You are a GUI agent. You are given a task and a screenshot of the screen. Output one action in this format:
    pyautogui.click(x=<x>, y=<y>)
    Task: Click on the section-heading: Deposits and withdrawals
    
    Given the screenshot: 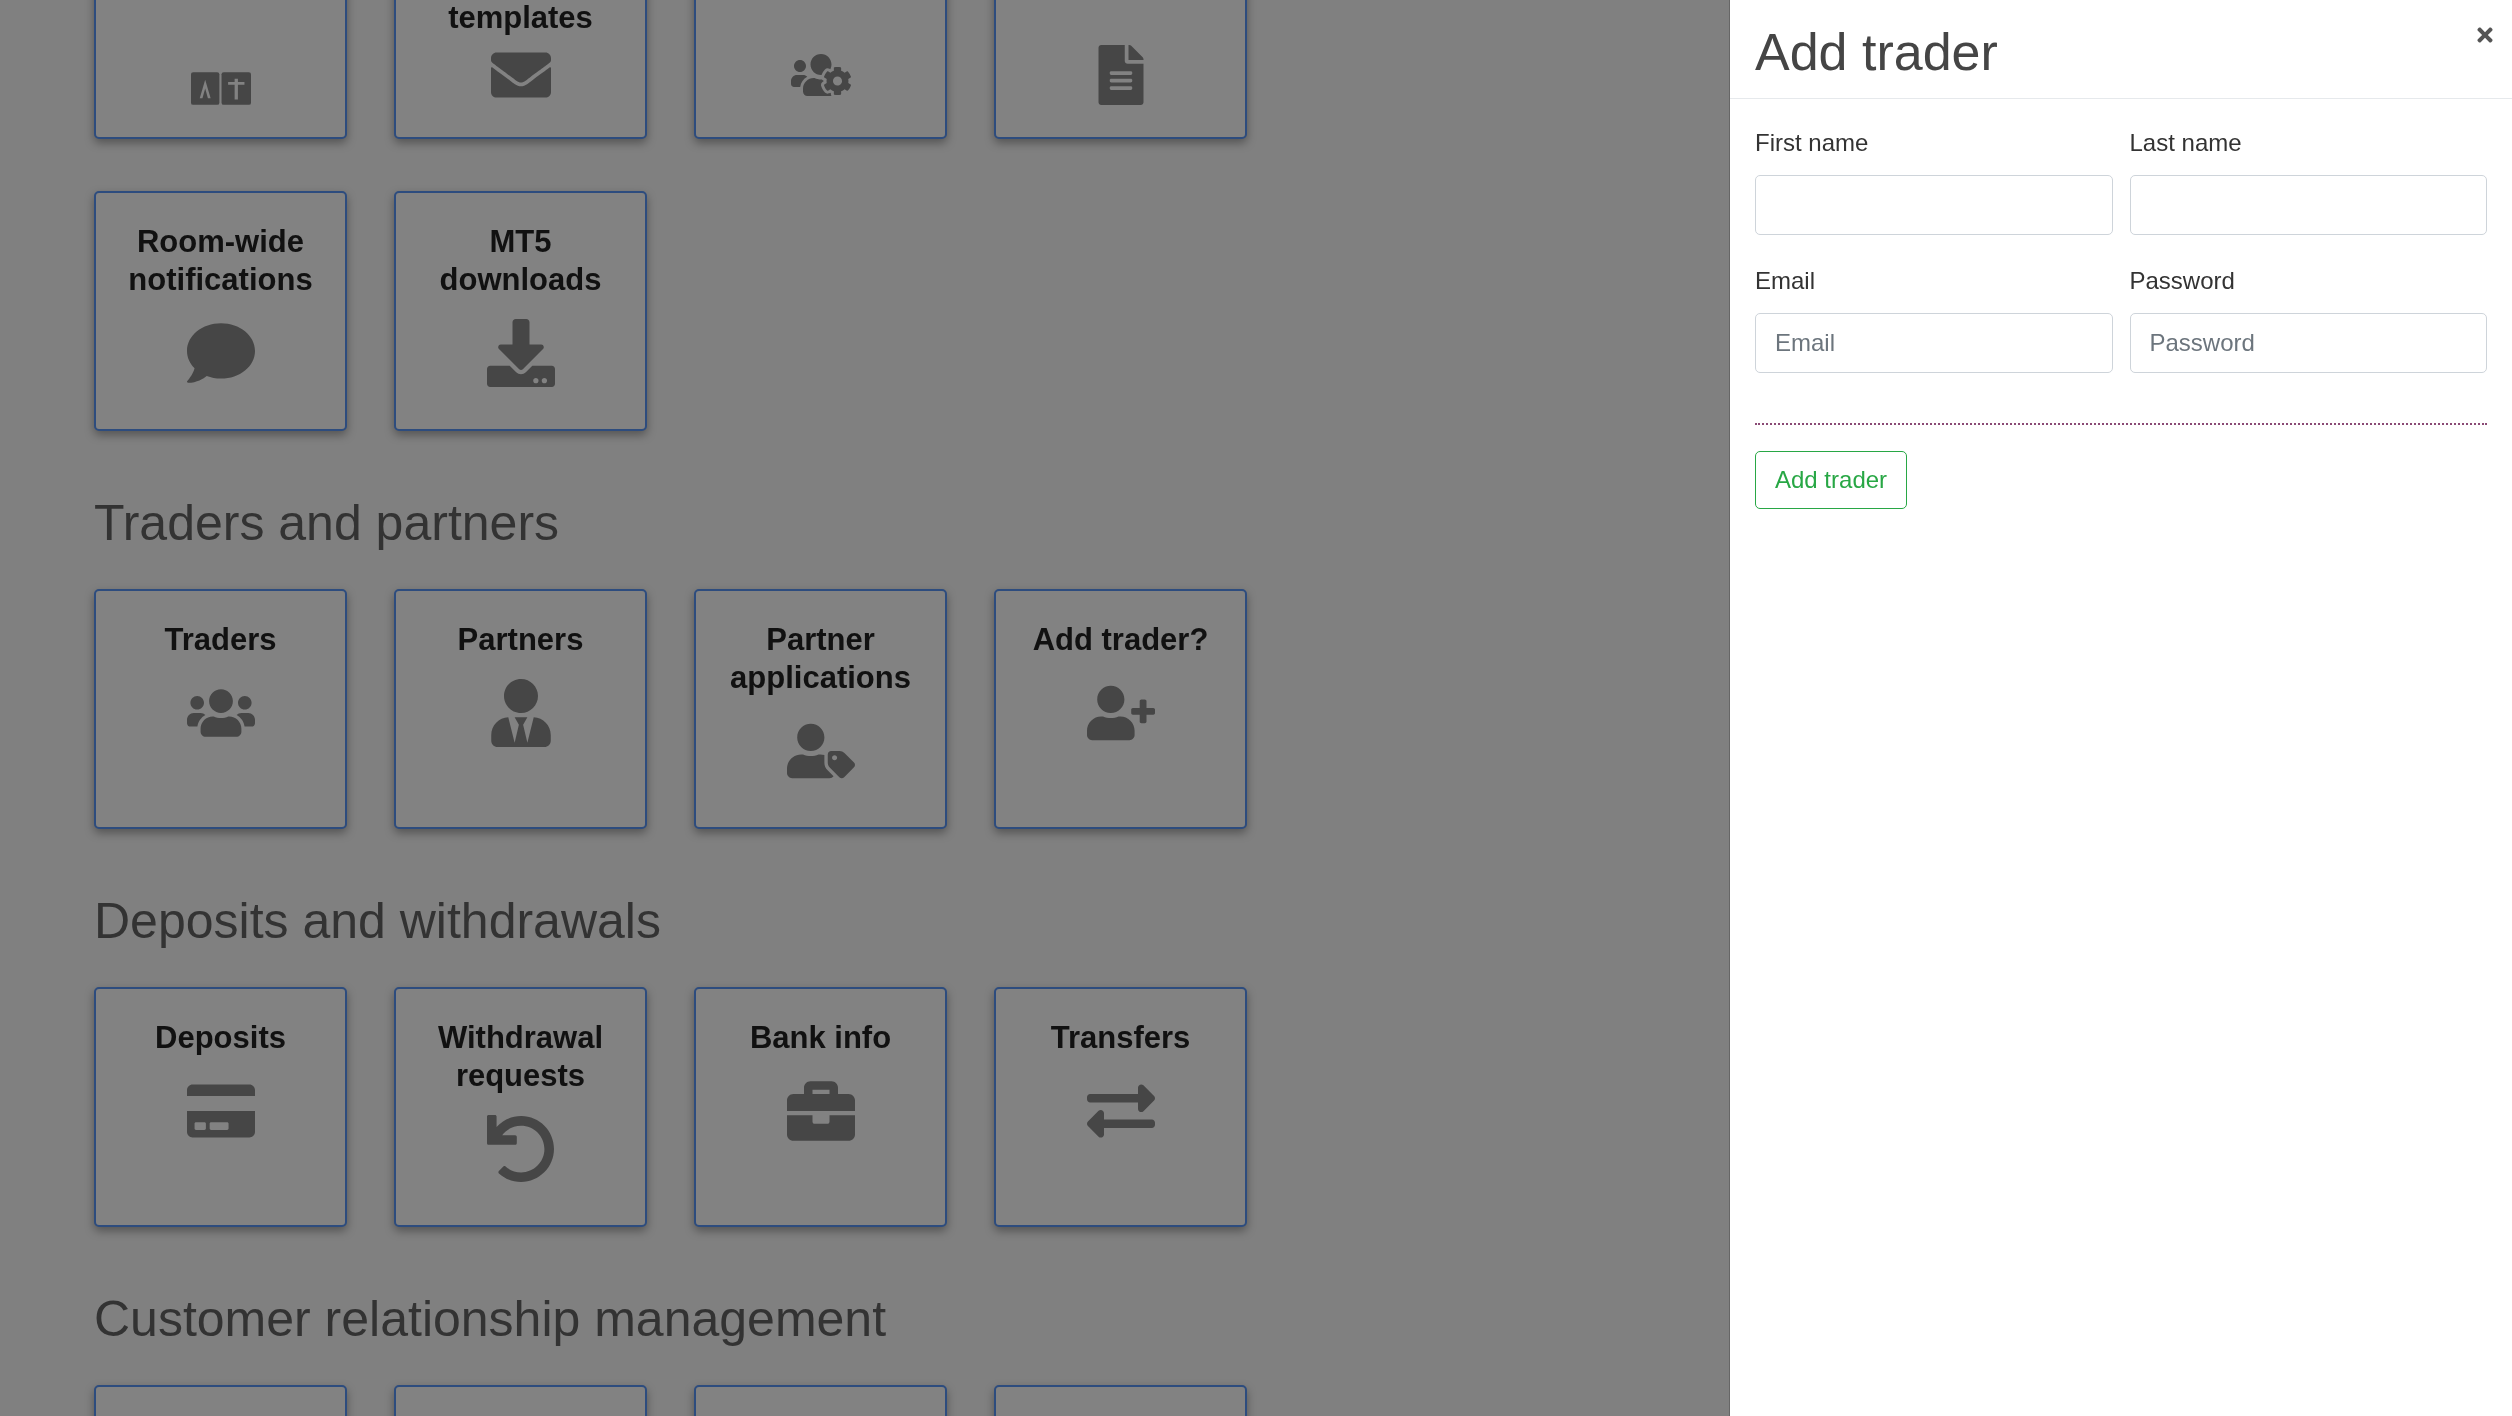 What is the action you would take?
    pyautogui.click(x=378, y=921)
    